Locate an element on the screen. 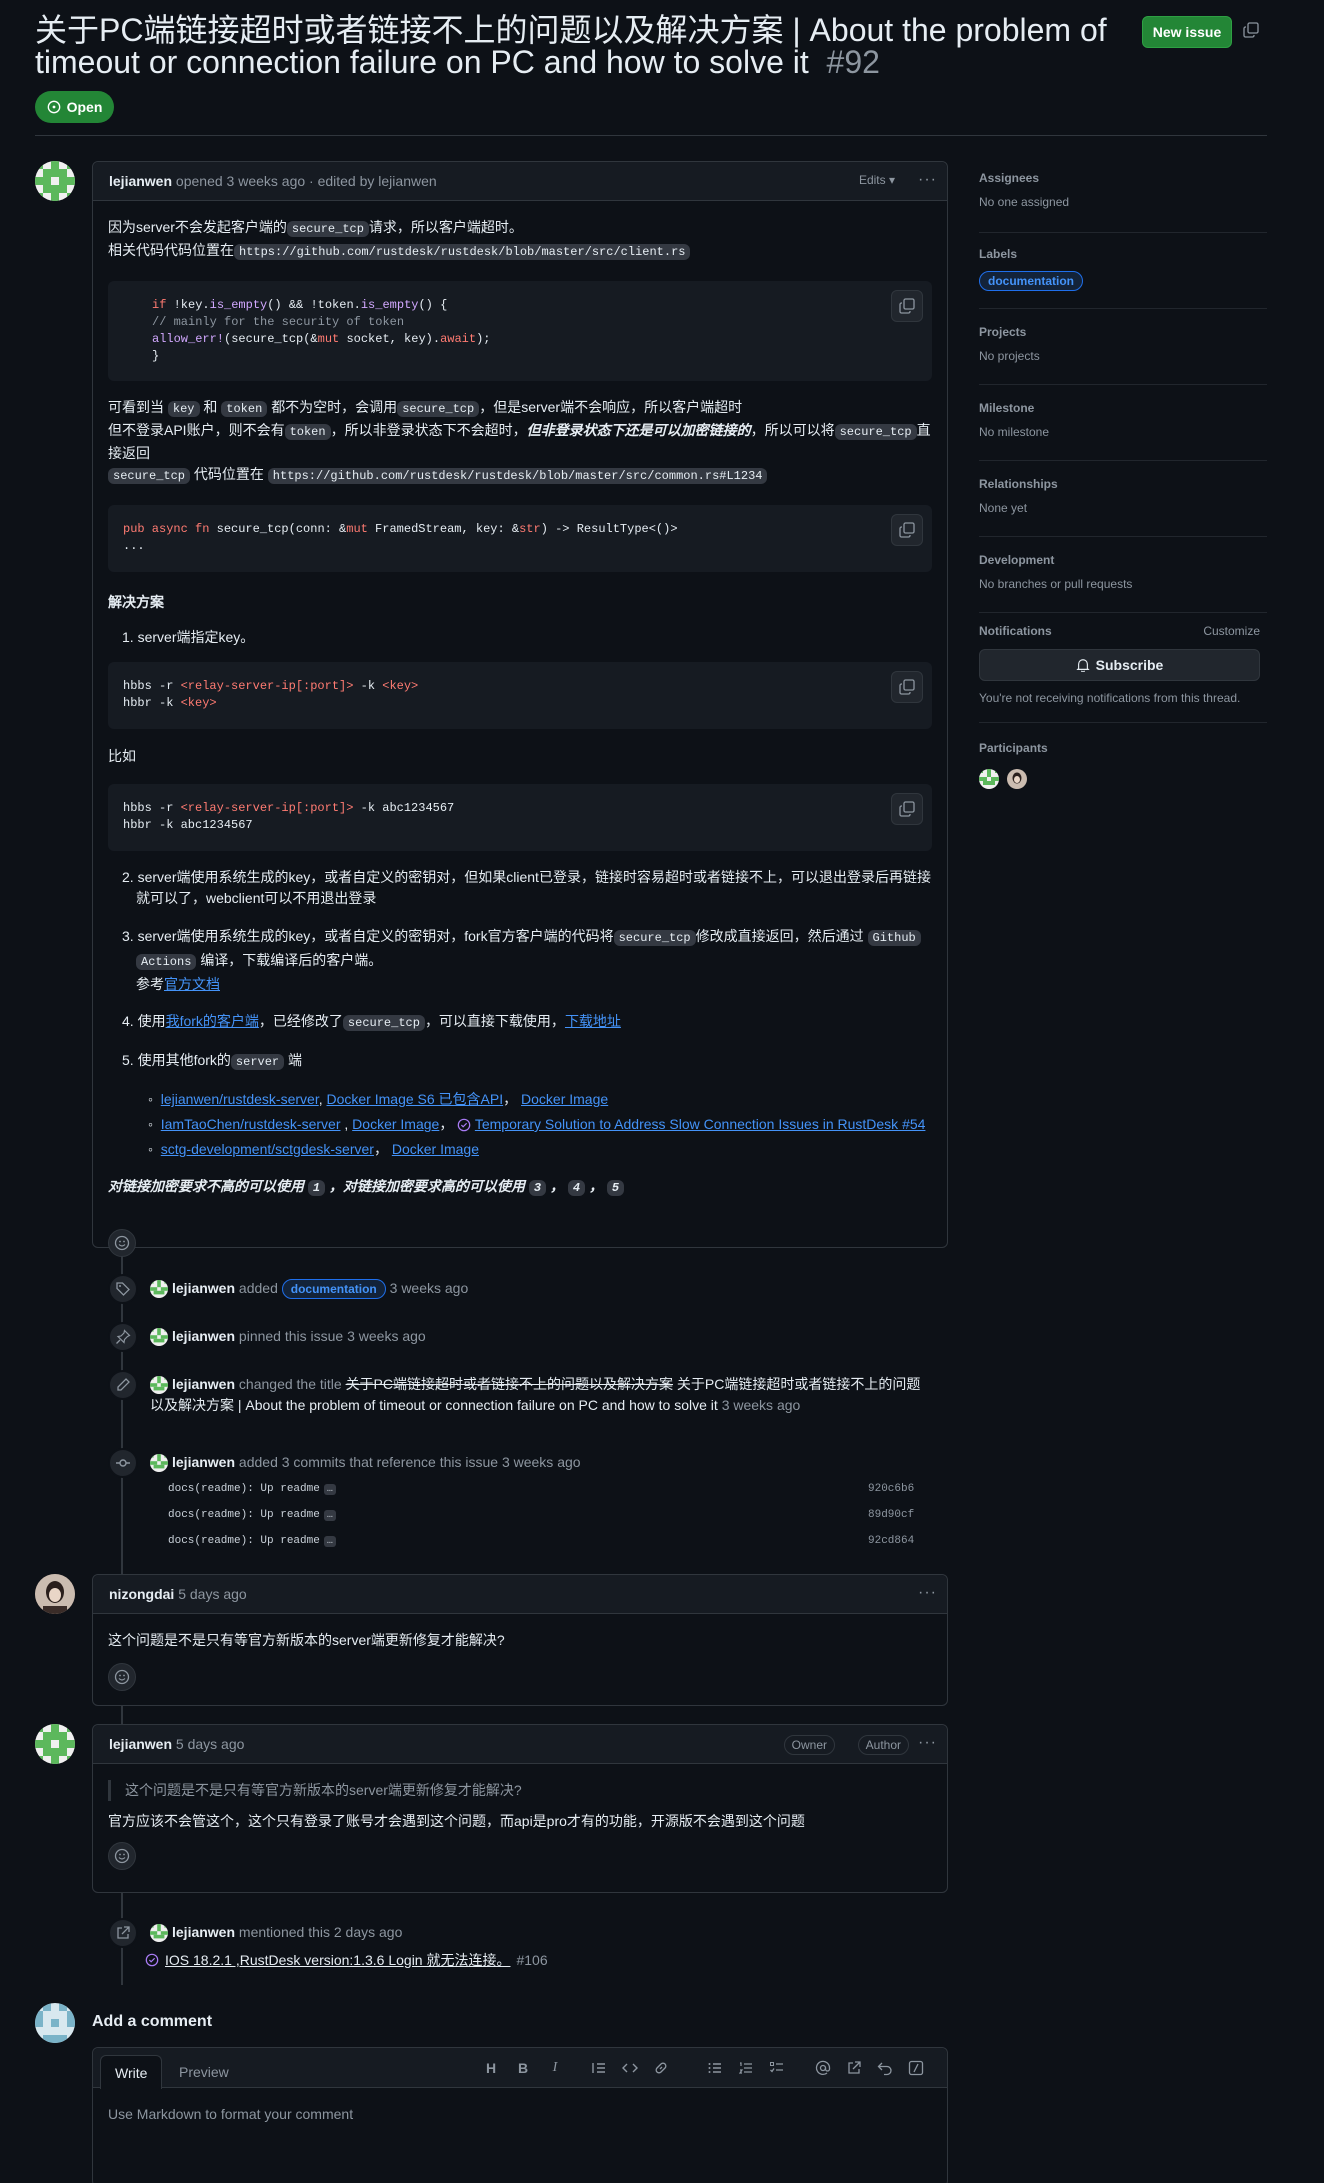 The image size is (1324, 2183). repo-link: sctg-development/sctgdesk-server is located at coordinates (267, 1149).